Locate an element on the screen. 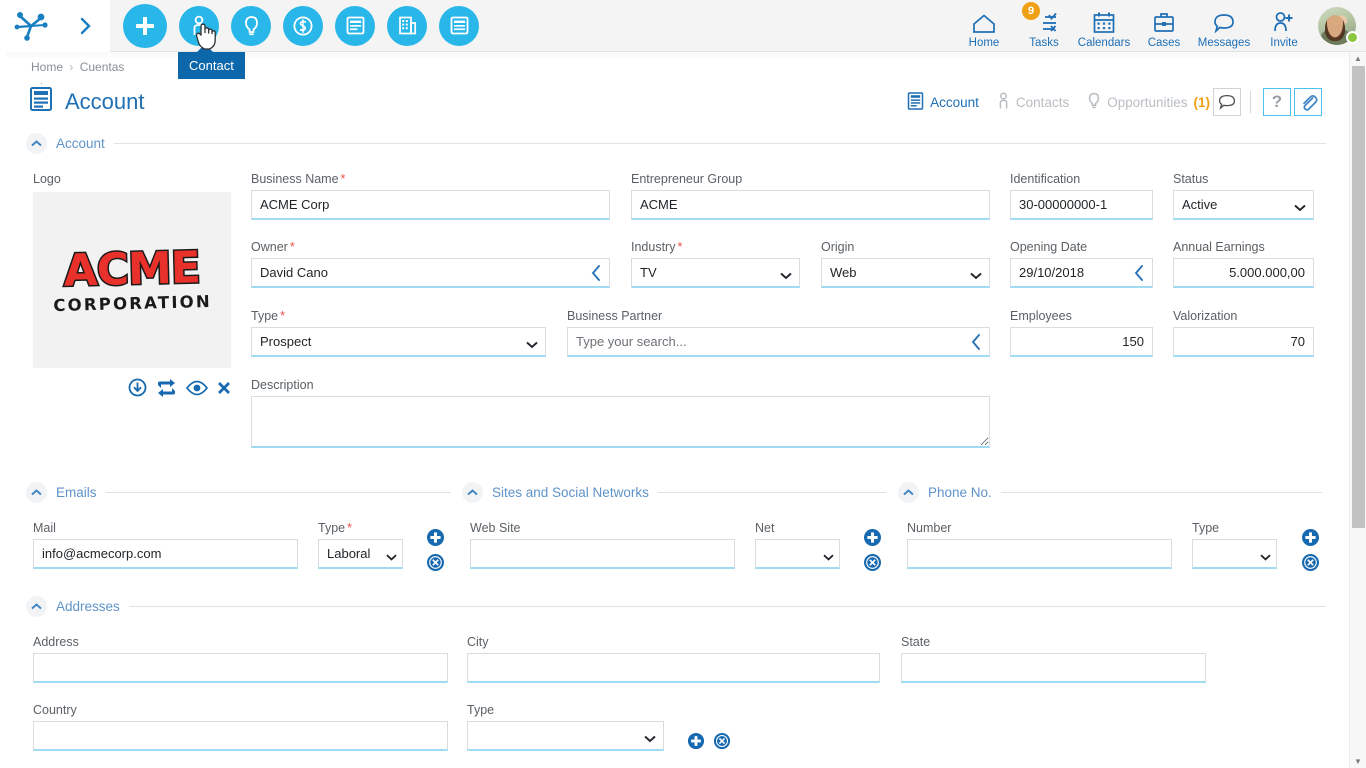 Image resolution: width=1366 pixels, height=768 pixels. annual-earnings-input is located at coordinates (1243, 273).